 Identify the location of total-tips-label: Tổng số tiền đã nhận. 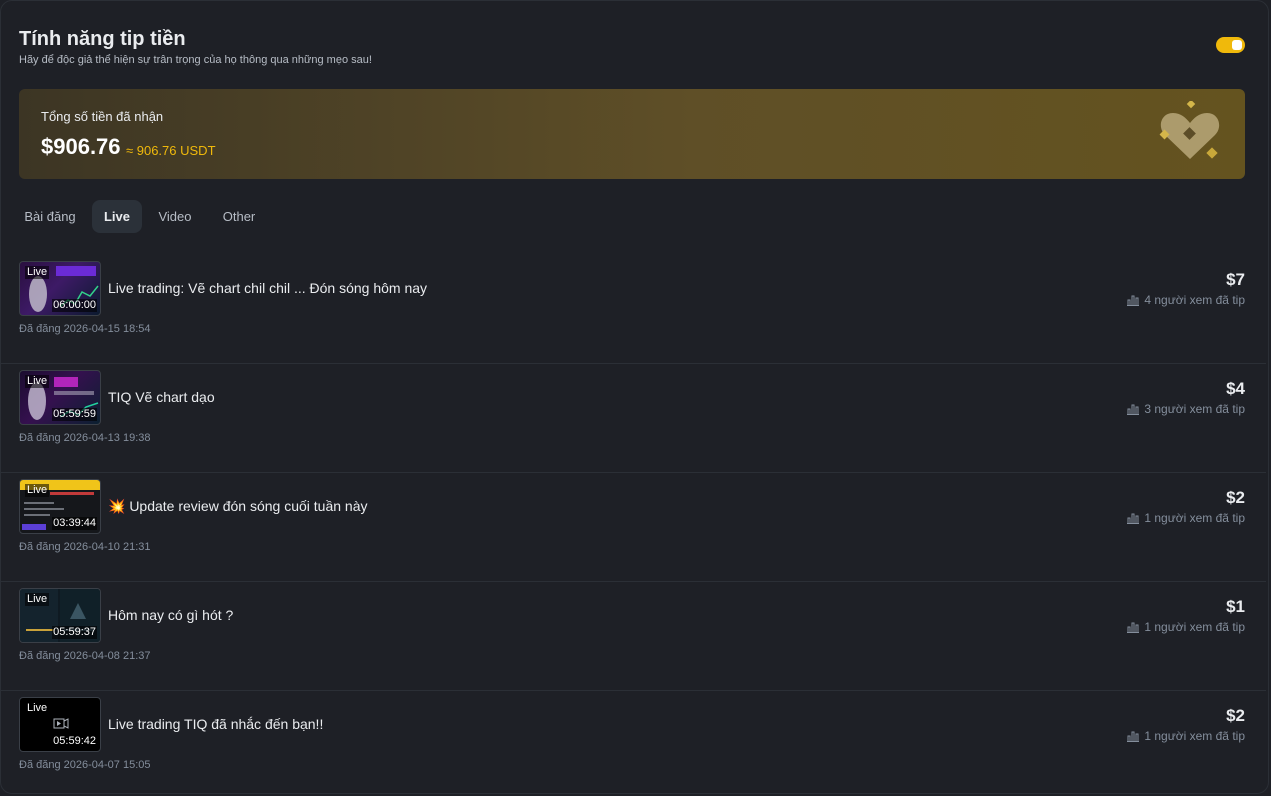
(102, 116).